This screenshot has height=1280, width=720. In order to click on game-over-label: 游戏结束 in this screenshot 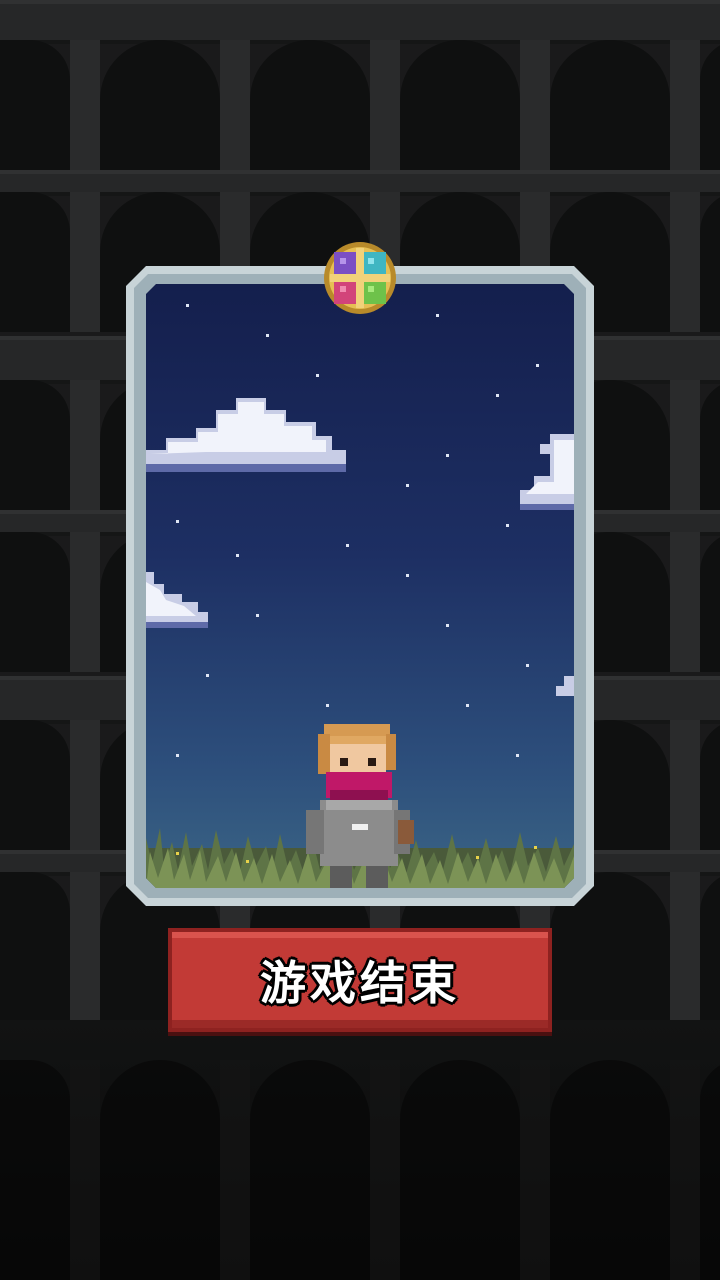, I will do `click(360, 983)`.